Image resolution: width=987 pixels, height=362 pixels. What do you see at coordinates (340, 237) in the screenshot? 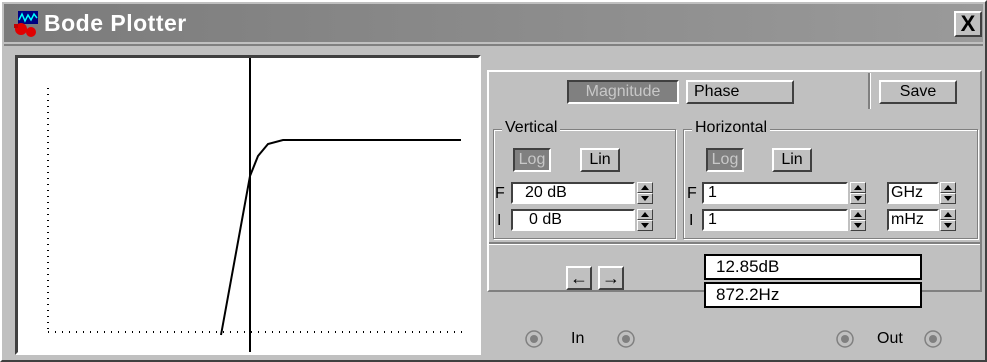
I see `magnitude-curve` at bounding box center [340, 237].